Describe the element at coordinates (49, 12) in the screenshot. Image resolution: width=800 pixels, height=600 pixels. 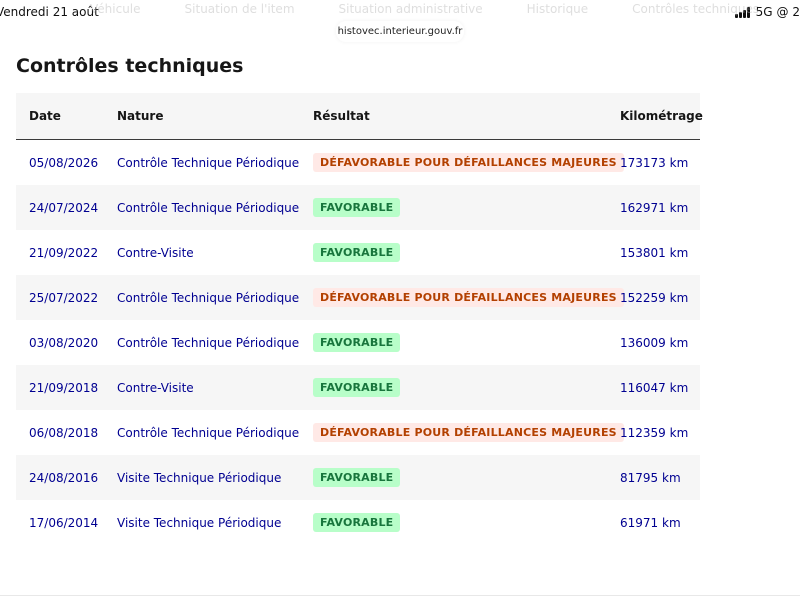
I see `status-date: Vendredi 21 août` at that location.